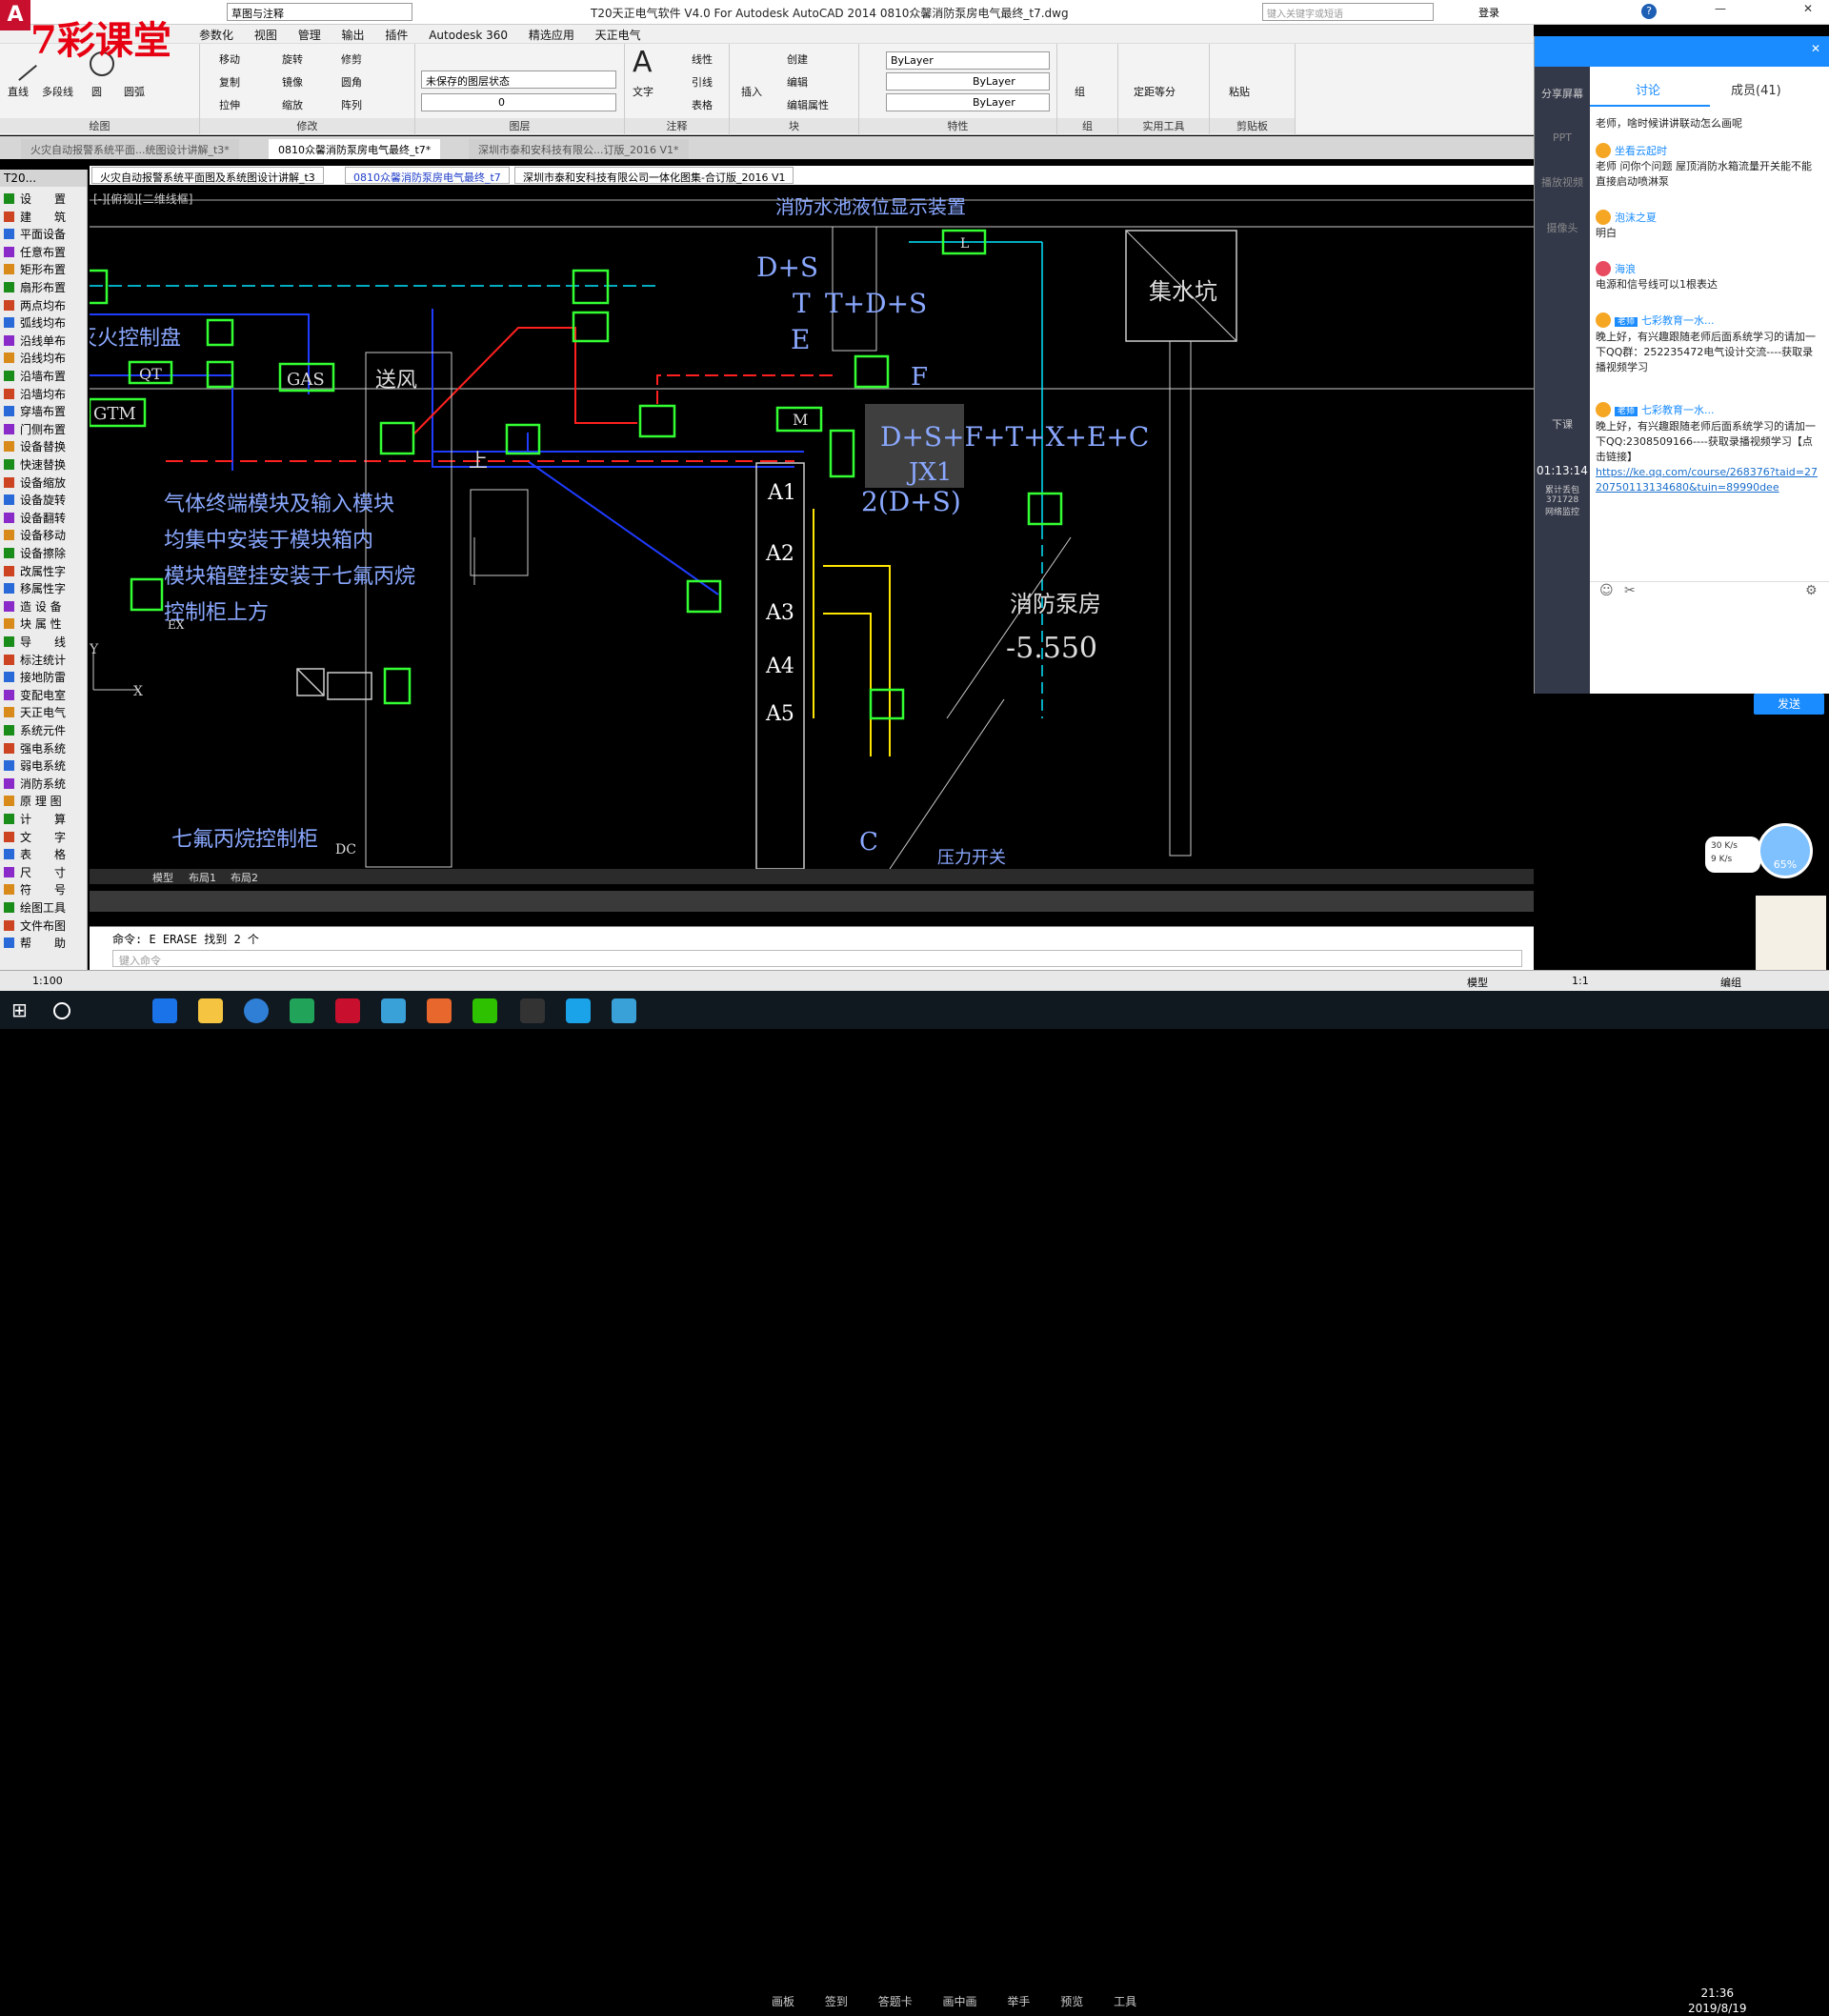 The image size is (1829, 2016). What do you see at coordinates (35, 341) in the screenshot?
I see `panel-item: 沿线单布` at bounding box center [35, 341].